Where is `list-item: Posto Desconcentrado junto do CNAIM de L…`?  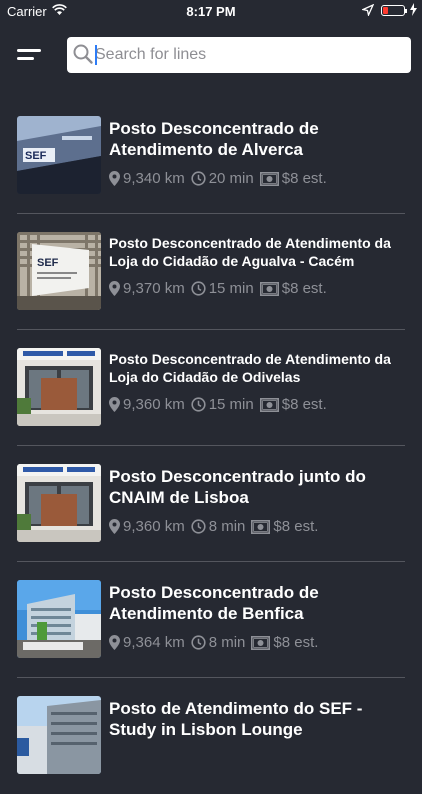 list-item: Posto Desconcentrado junto do CNAIM de L… is located at coordinates (211, 504).